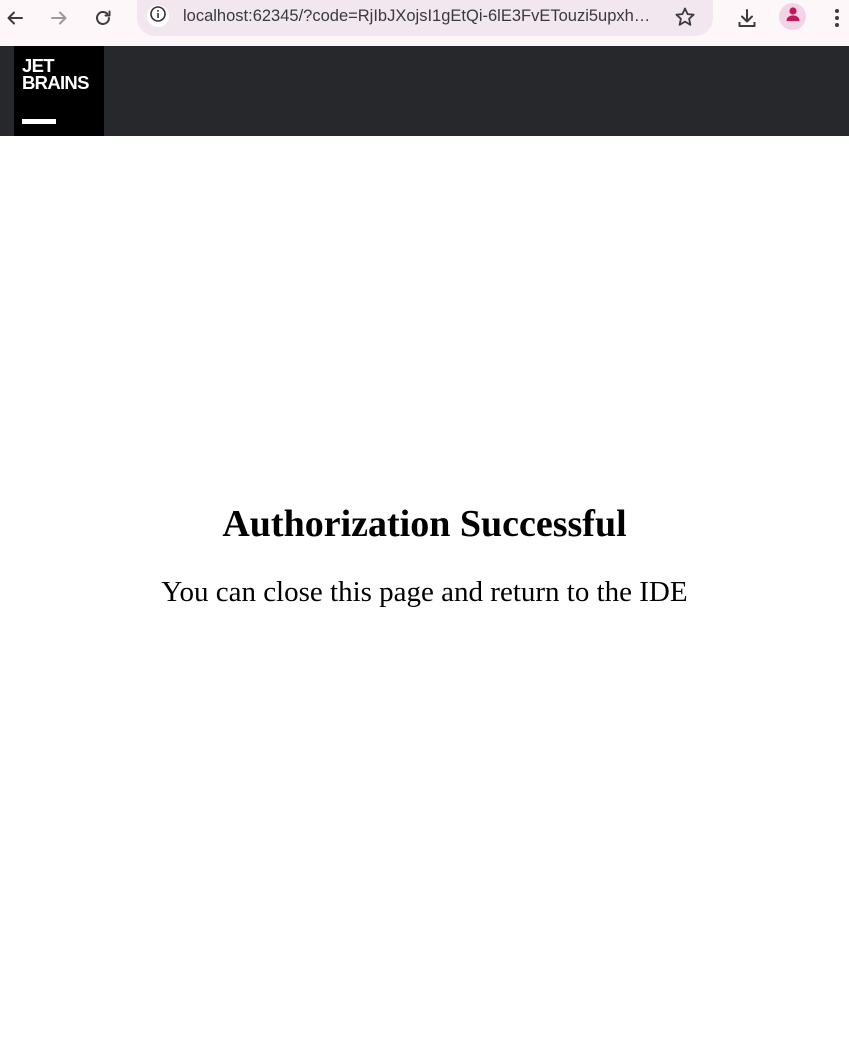 Image resolution: width=849 pixels, height=1043 pixels. I want to click on reload-icon, so click(103, 18).